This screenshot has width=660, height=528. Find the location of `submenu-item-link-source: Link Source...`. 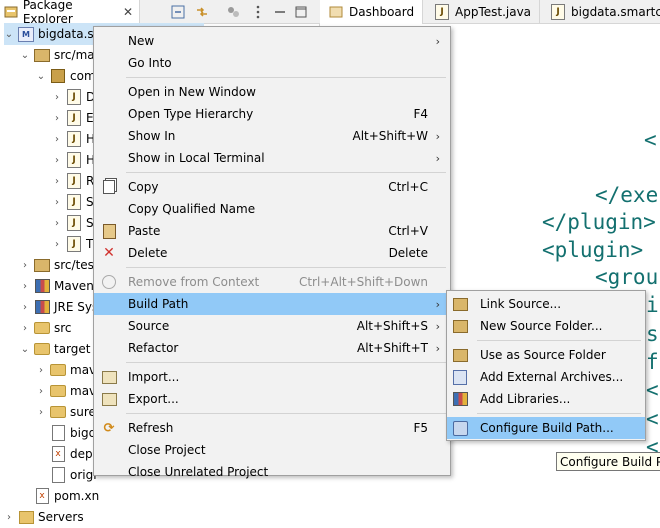

submenu-item-link-source: Link Source... is located at coordinates (546, 304).